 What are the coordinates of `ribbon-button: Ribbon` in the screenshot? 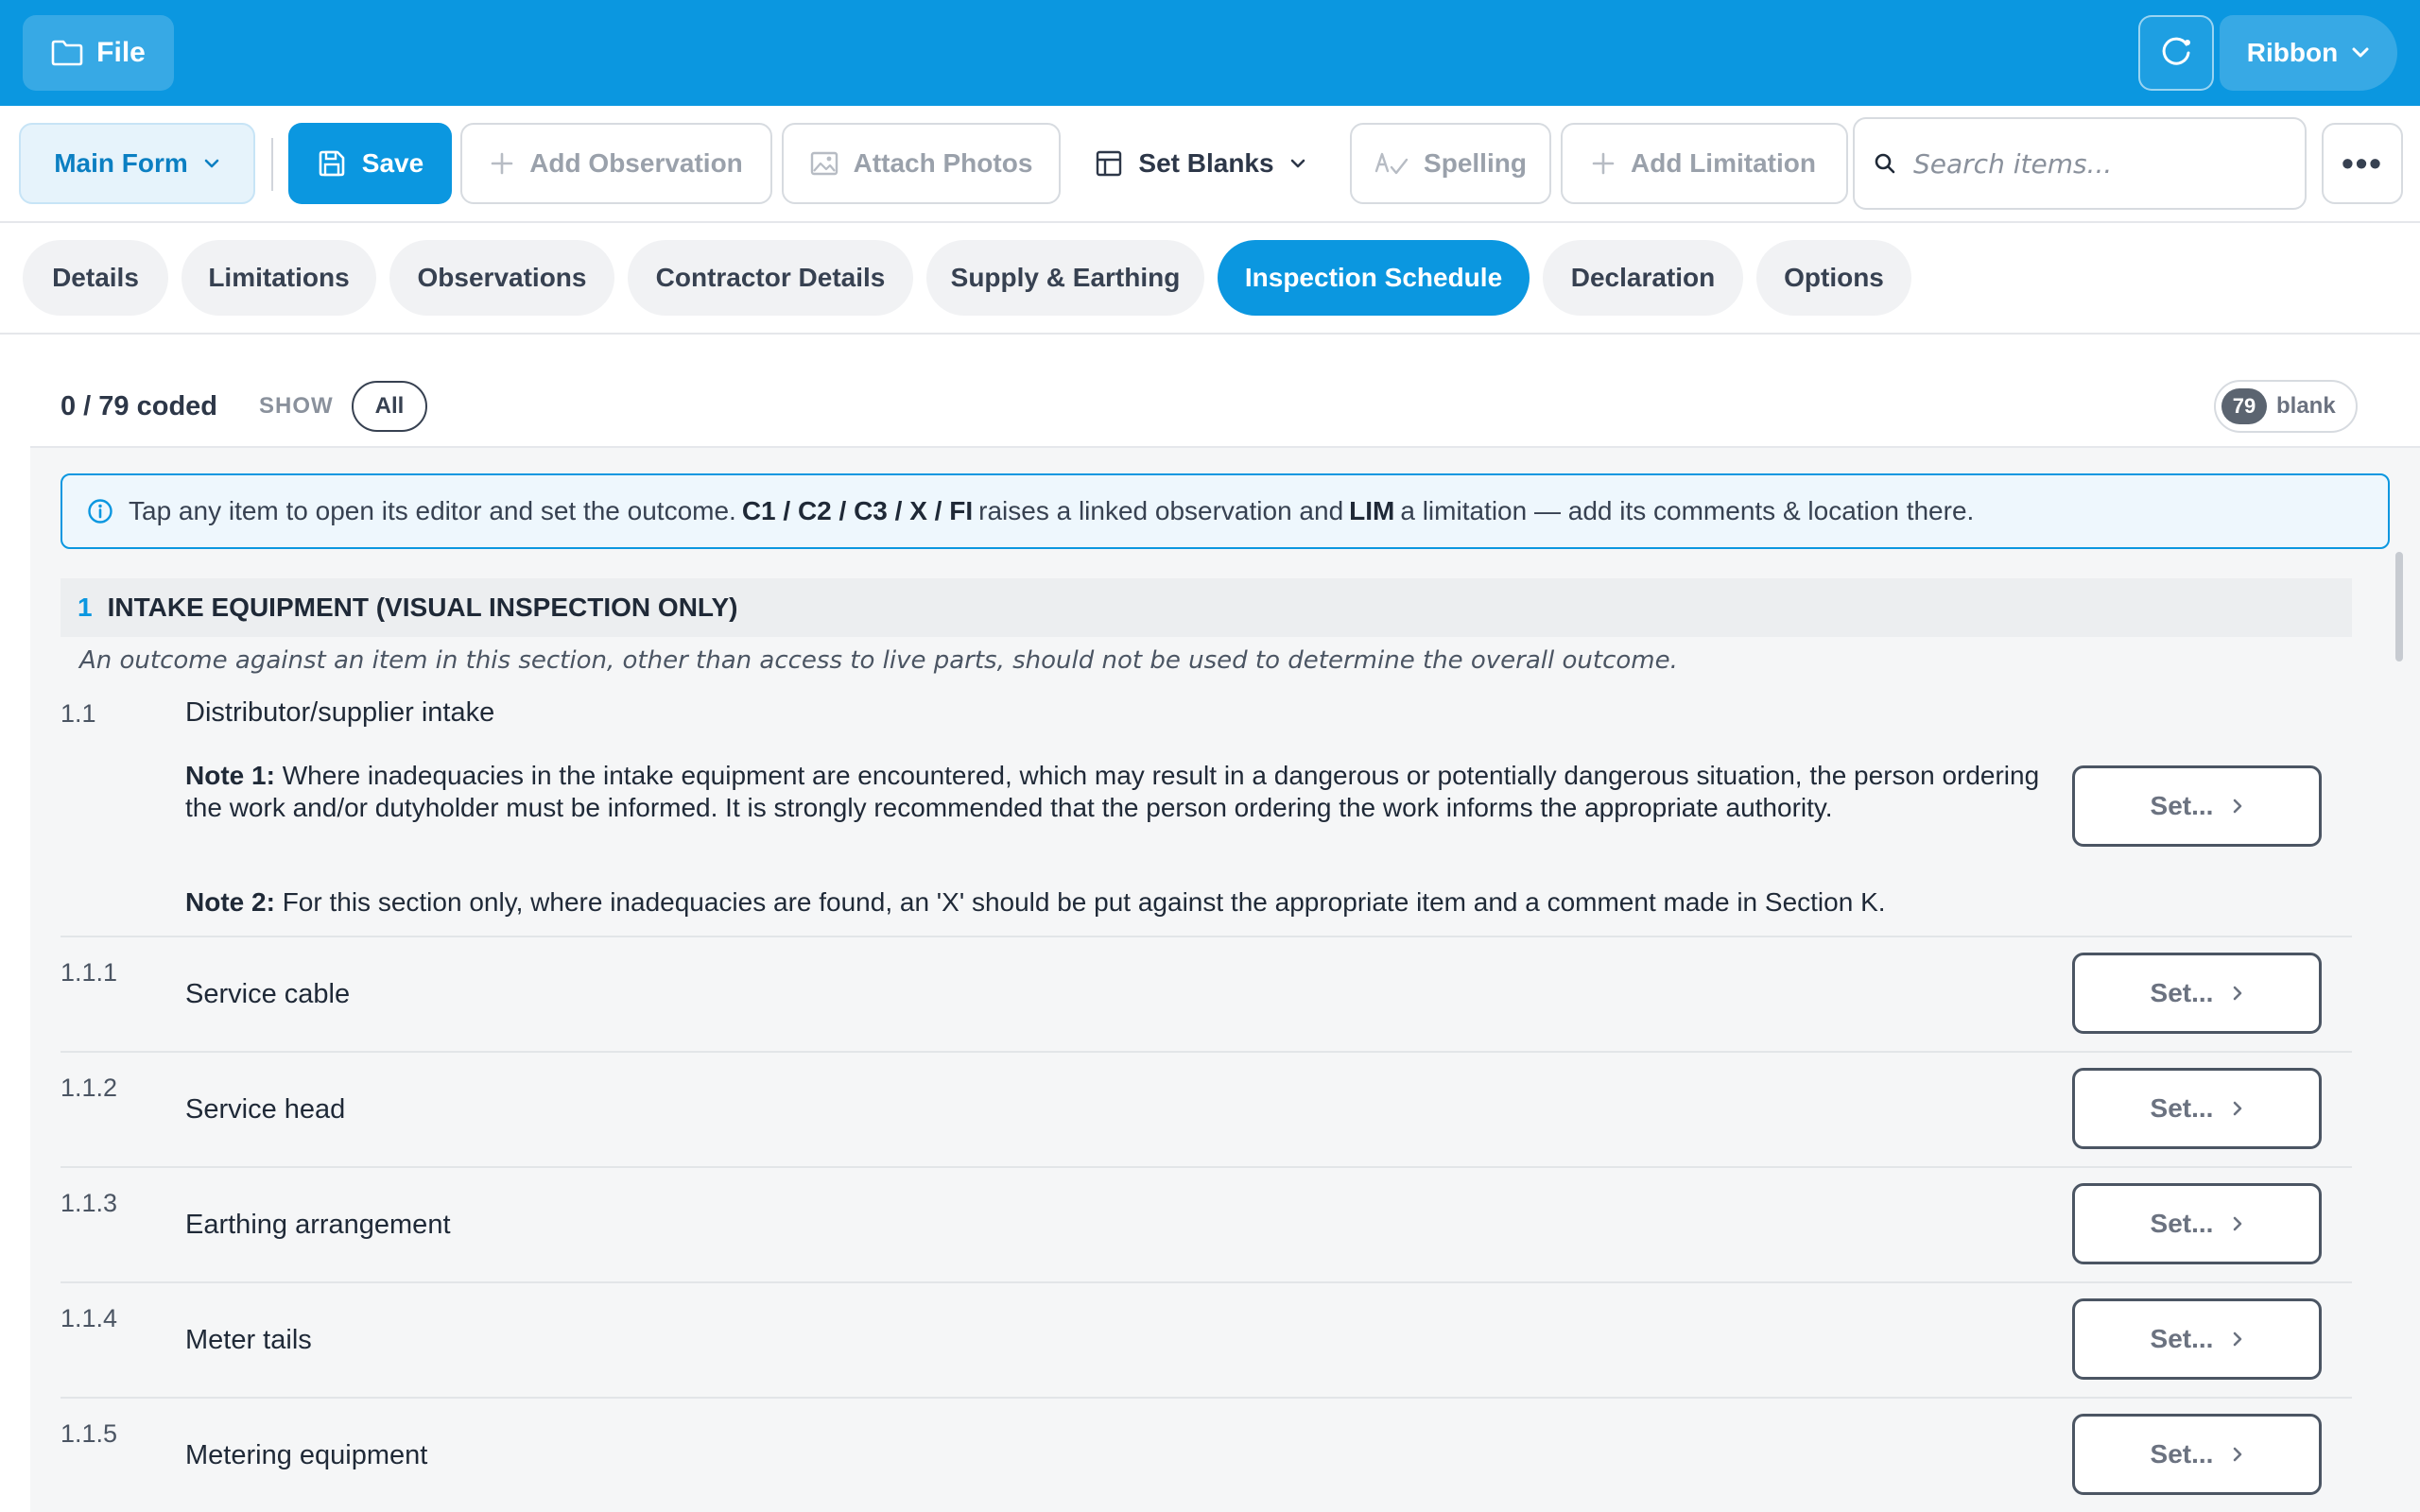 It's located at (2308, 53).